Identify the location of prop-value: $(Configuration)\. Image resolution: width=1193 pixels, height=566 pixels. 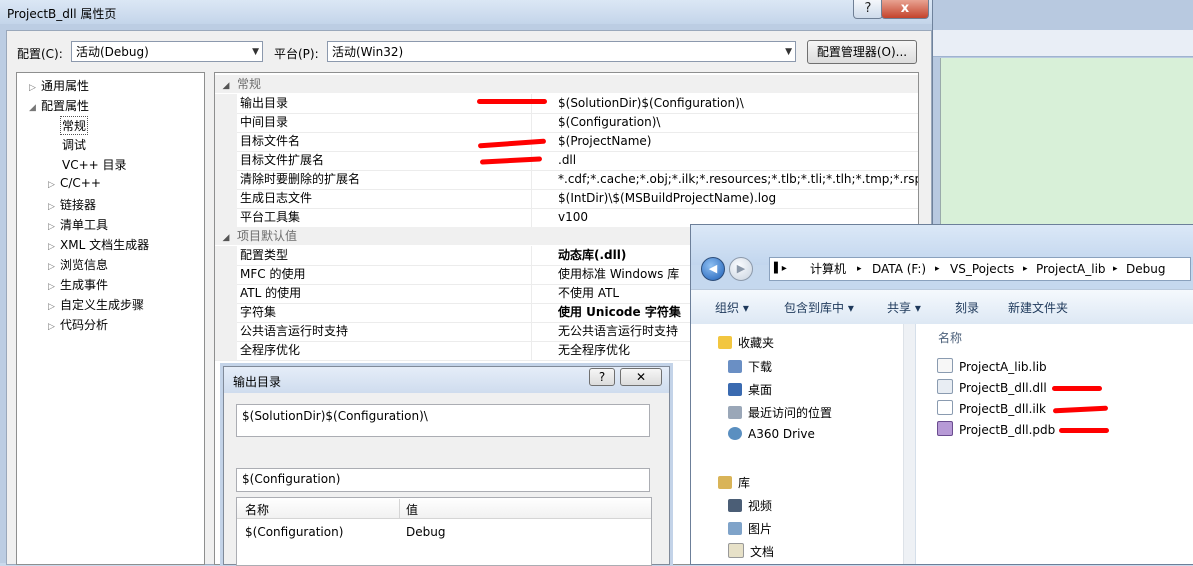
(738, 122).